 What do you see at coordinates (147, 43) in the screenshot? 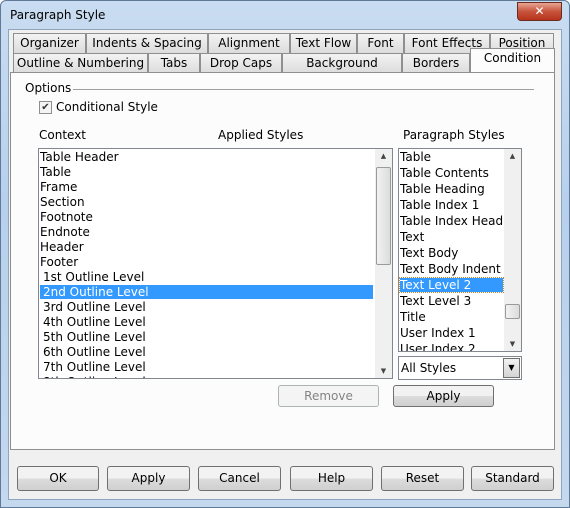
I see `tab-indents-spacing: Indents & Spacing` at bounding box center [147, 43].